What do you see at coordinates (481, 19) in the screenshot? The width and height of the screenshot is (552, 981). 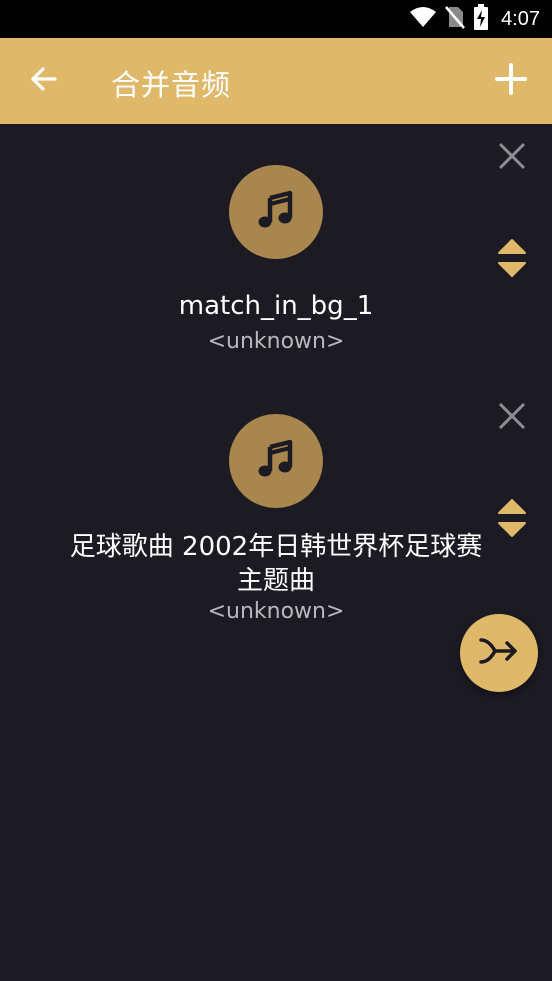 I see `battery-charging-icon` at bounding box center [481, 19].